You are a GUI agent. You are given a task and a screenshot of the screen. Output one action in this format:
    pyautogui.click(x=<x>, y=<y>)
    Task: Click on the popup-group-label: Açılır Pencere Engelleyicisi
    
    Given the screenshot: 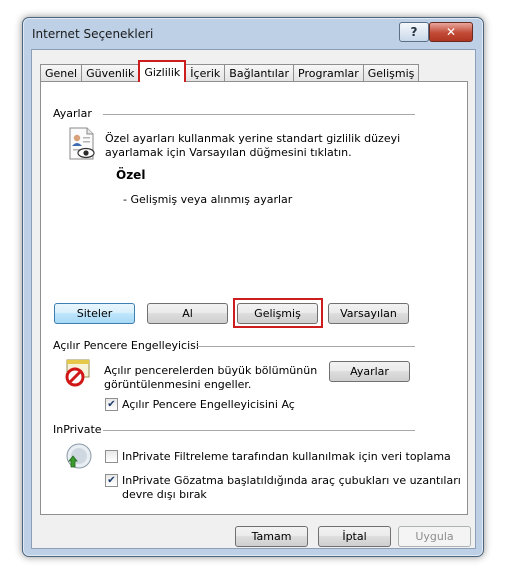 What is the action you would take?
    pyautogui.click(x=126, y=345)
    